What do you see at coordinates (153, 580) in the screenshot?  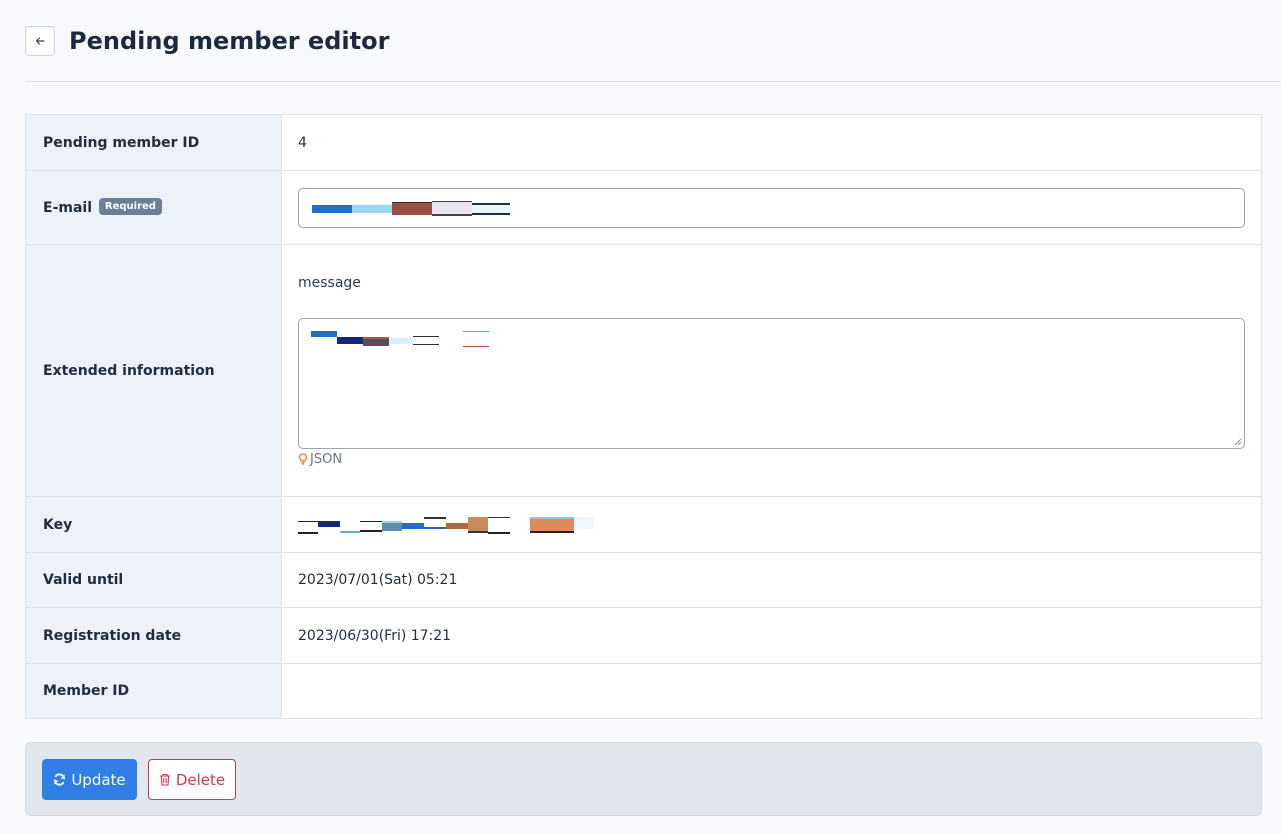 I see `valid-until-label: Valid until` at bounding box center [153, 580].